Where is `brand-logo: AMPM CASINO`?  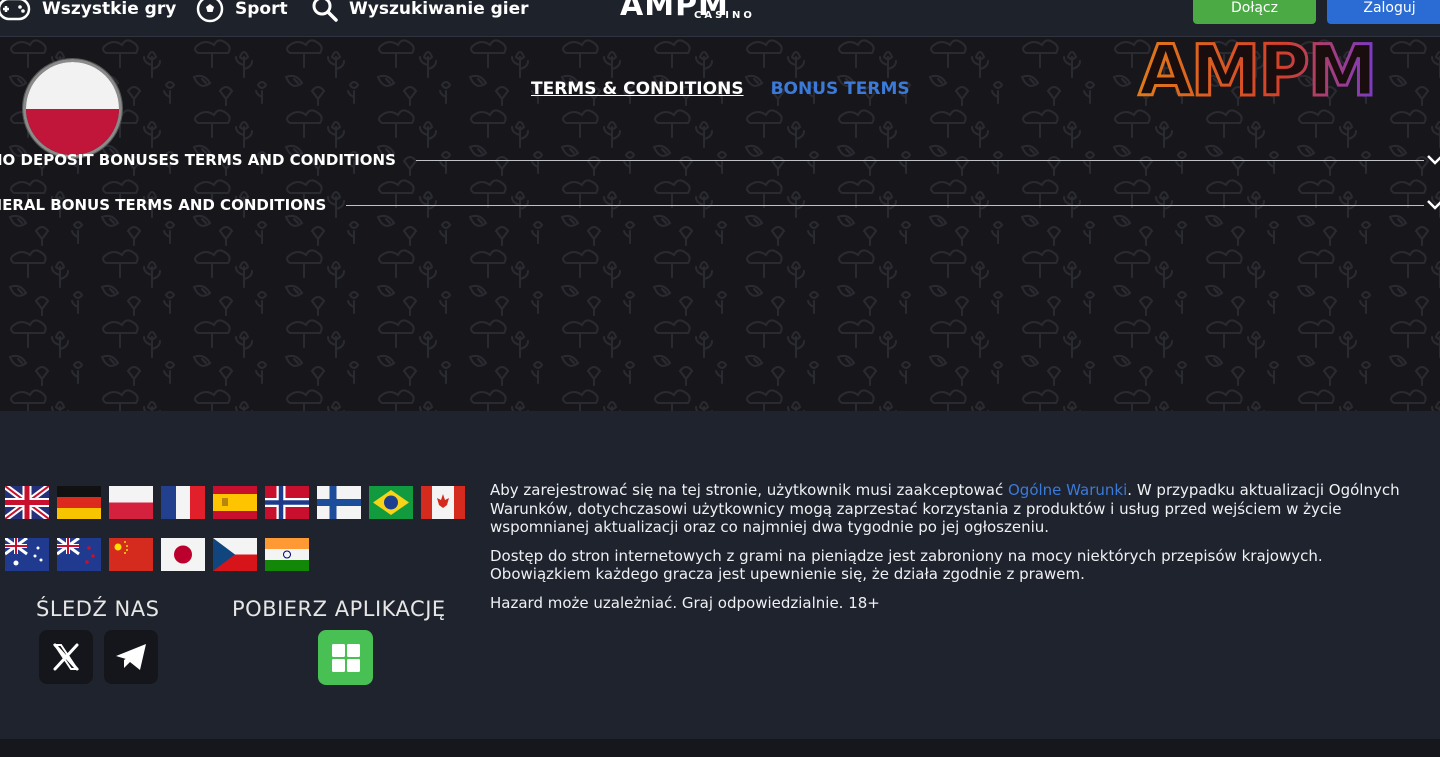 brand-logo: AMPM CASINO is located at coordinates (695, 18).